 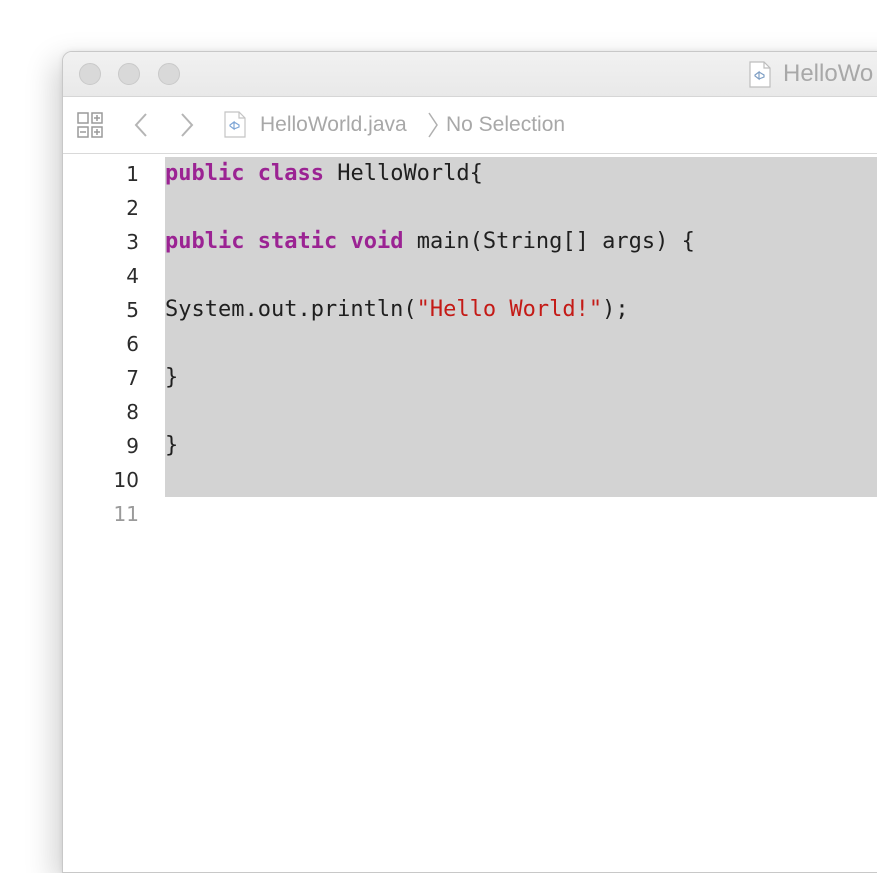 What do you see at coordinates (828, 73) in the screenshot?
I see `window-title-text: HelloWo` at bounding box center [828, 73].